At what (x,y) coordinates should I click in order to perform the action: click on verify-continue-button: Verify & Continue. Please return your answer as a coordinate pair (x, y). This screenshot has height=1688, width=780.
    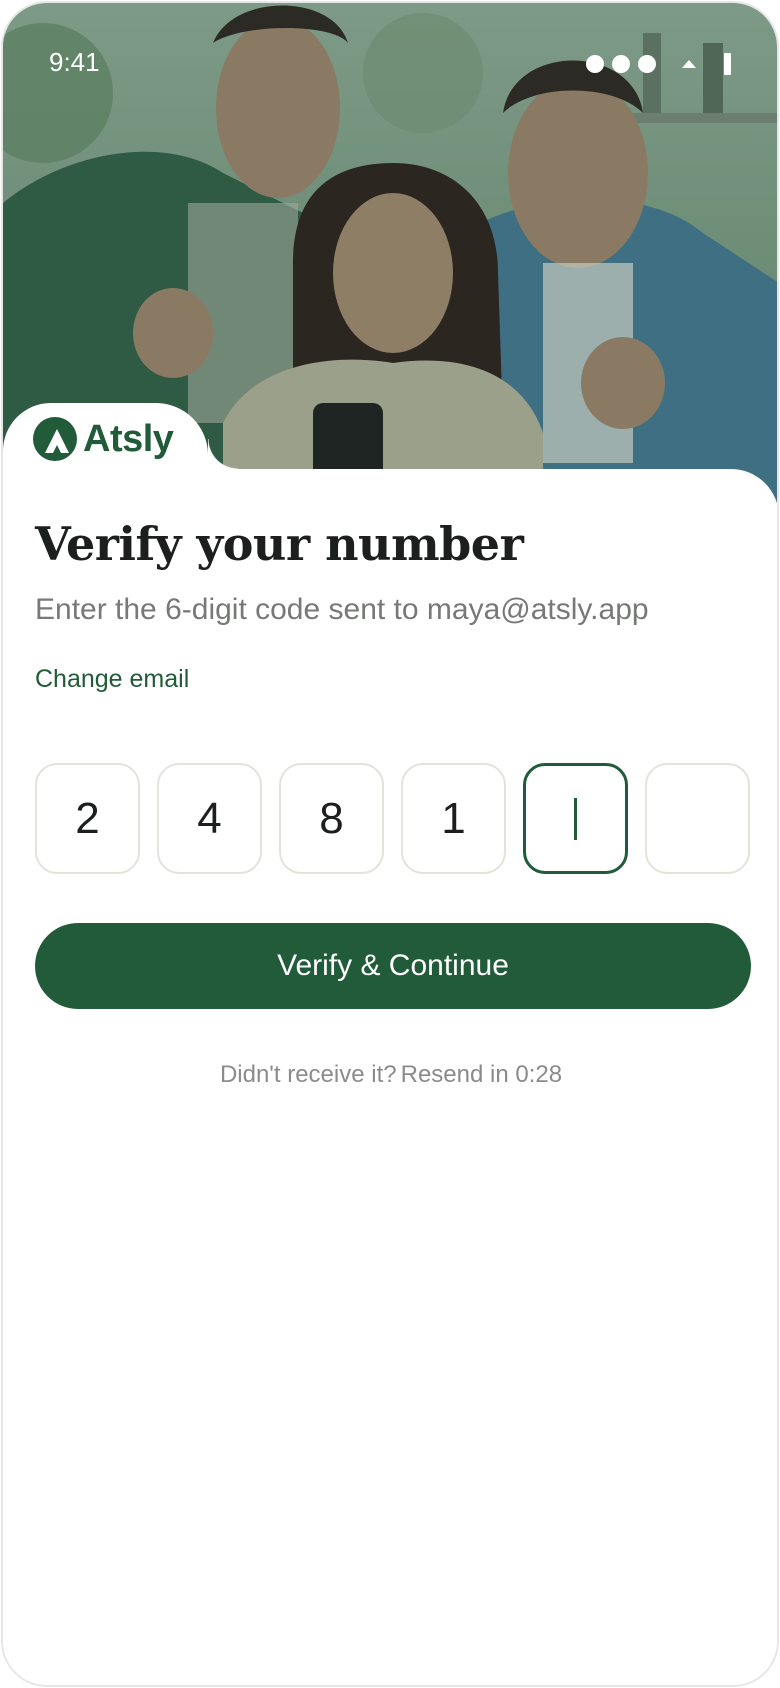
    Looking at the image, I should click on (393, 966).